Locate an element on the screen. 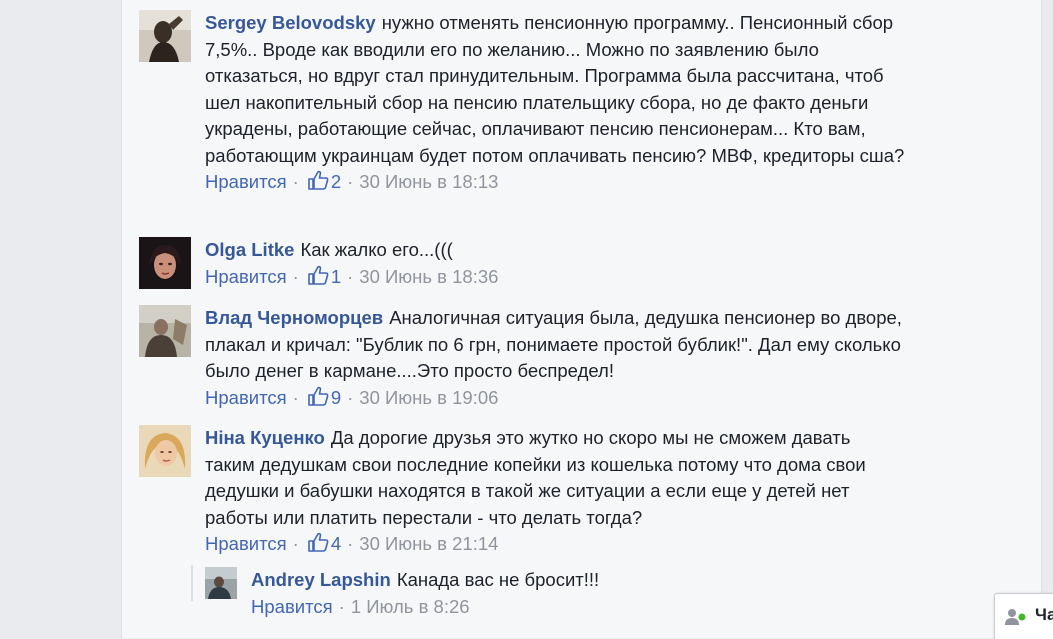 The image size is (1053, 639). reply-thread-line is located at coordinates (192, 583).